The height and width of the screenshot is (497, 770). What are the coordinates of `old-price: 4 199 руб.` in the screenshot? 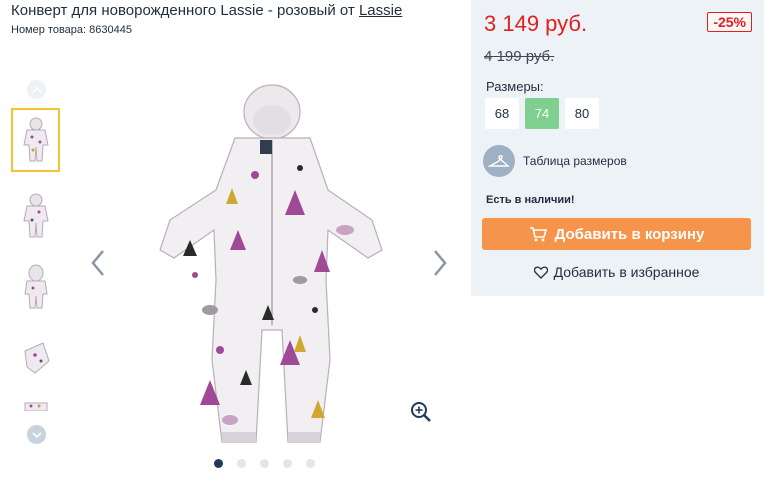 It's located at (519, 56).